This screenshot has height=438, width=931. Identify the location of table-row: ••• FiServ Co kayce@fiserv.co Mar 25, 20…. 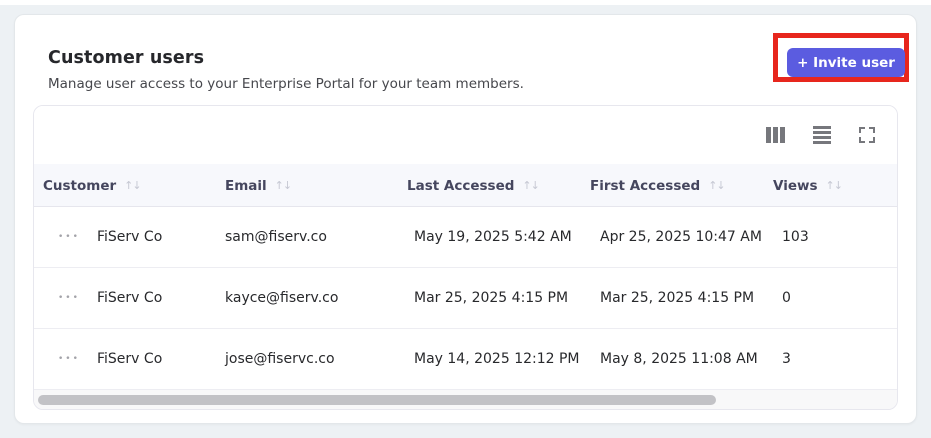
(465, 298).